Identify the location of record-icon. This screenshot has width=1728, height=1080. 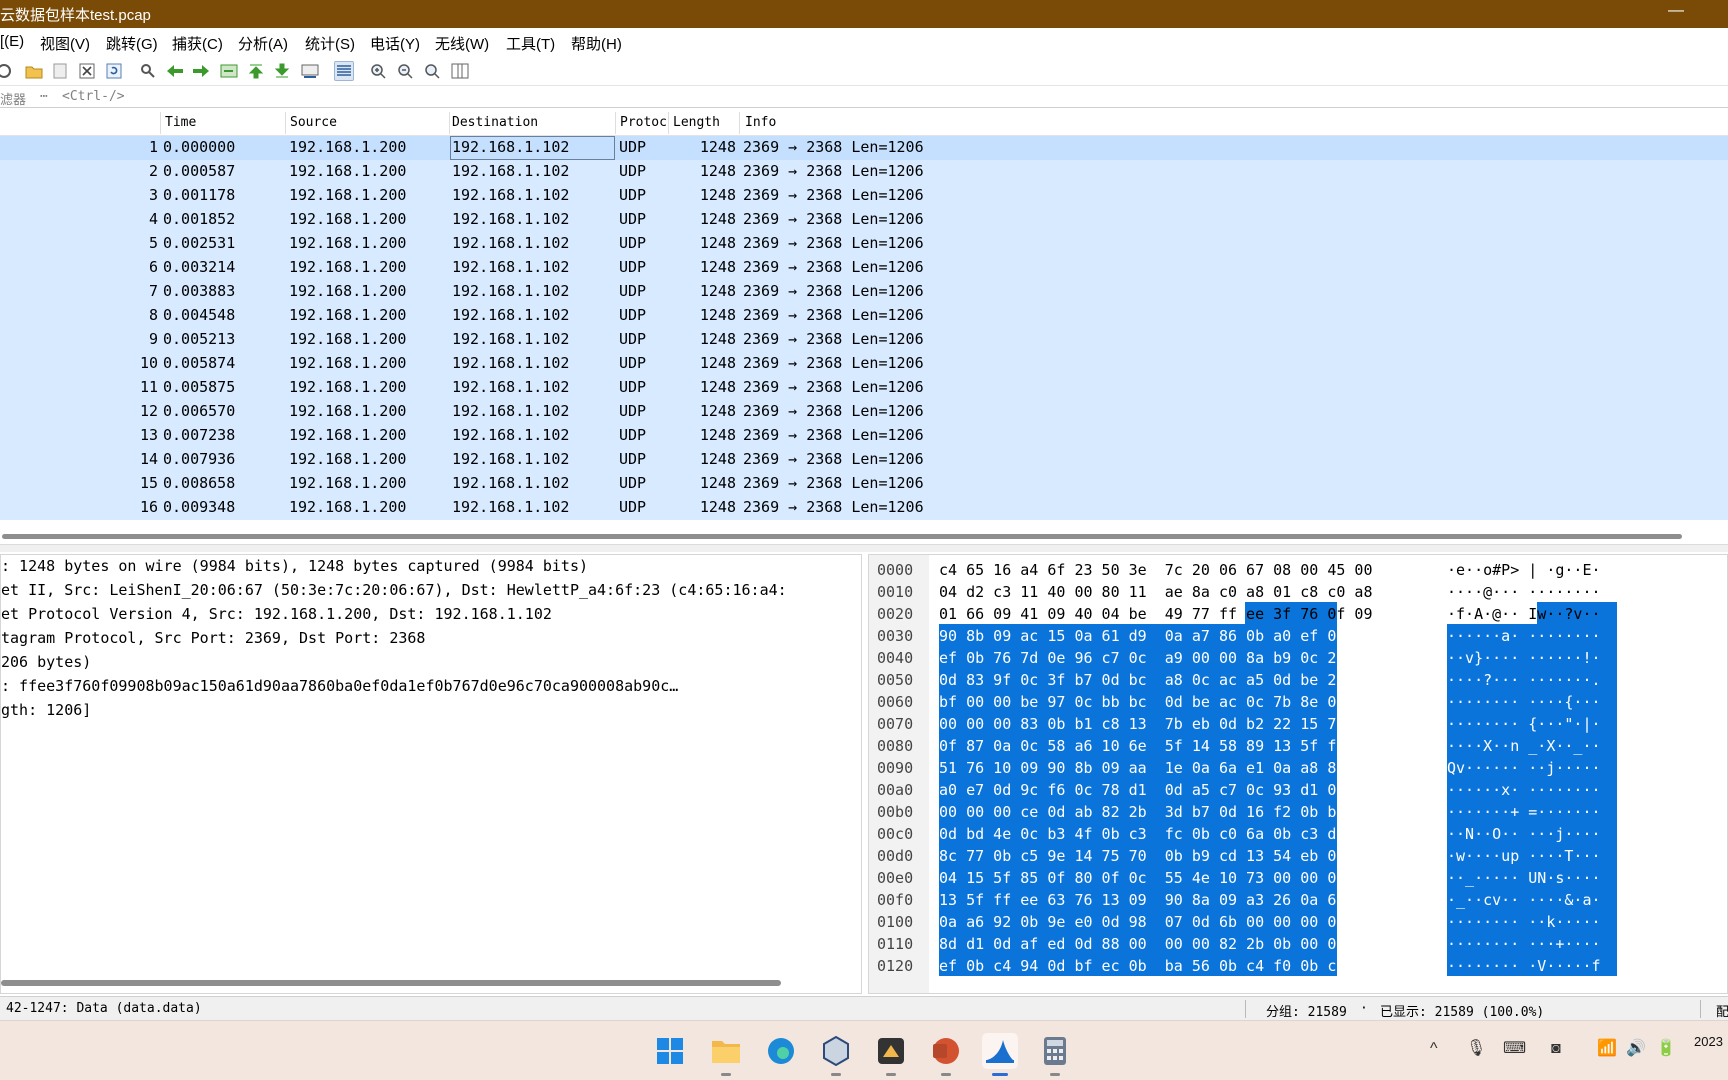
(7, 71).